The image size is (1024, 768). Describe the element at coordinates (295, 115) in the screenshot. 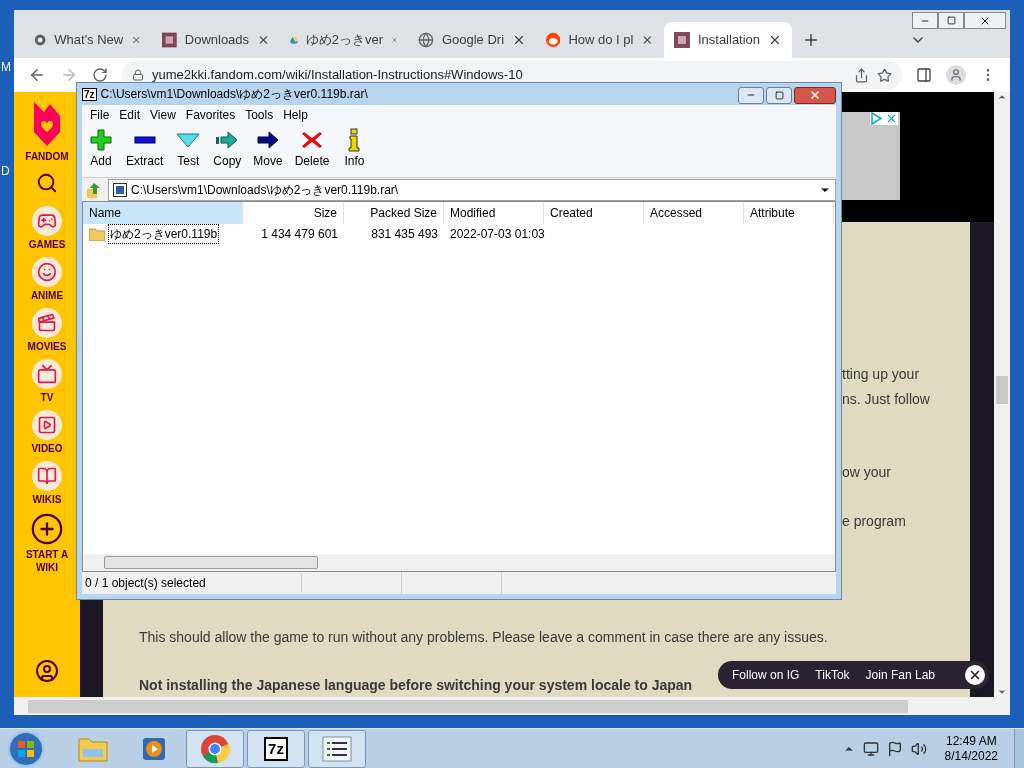

I see `menu-item: Help` at that location.